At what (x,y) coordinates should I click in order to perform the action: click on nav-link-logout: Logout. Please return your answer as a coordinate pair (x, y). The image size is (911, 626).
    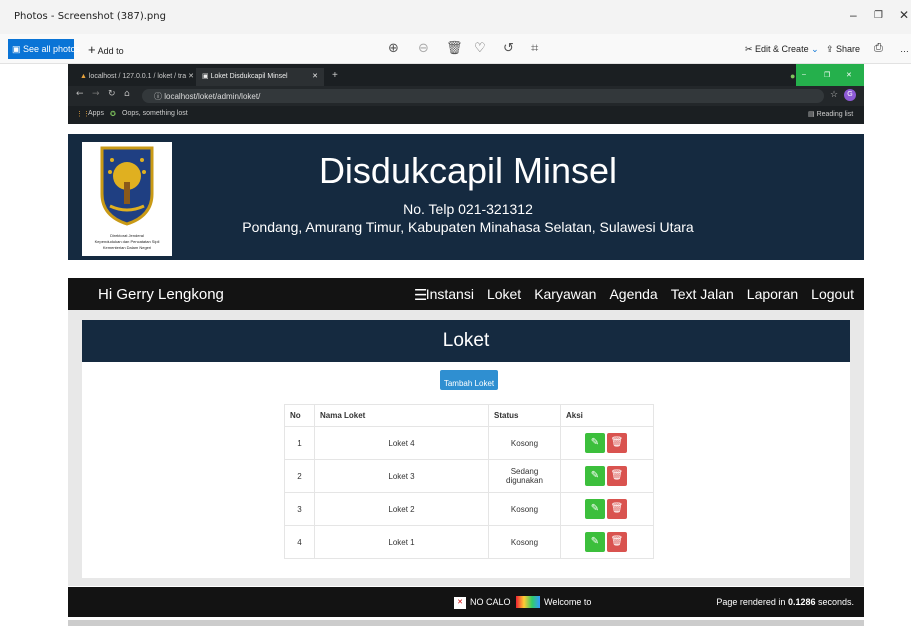
    Looking at the image, I should click on (832, 294).